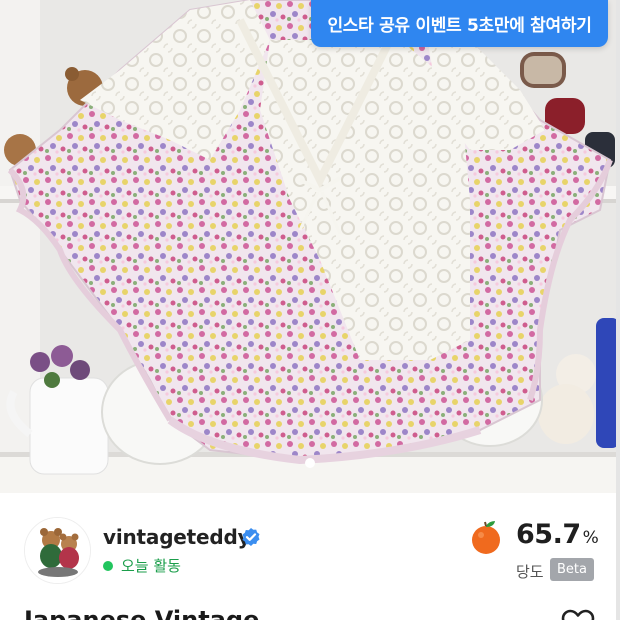  Describe the element at coordinates (142, 613) in the screenshot. I see `product-title: Japanese Vintage` at that location.